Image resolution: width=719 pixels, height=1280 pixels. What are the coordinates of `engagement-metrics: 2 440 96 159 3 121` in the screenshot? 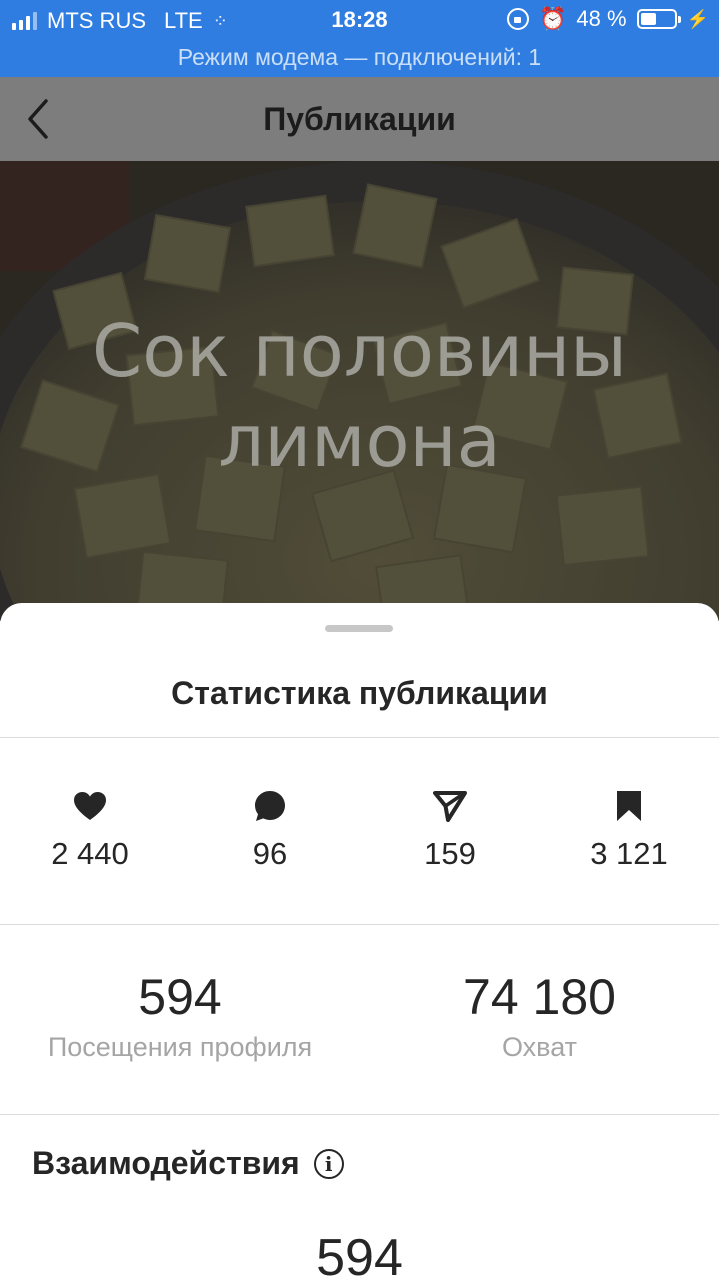 It's located at (359, 833).